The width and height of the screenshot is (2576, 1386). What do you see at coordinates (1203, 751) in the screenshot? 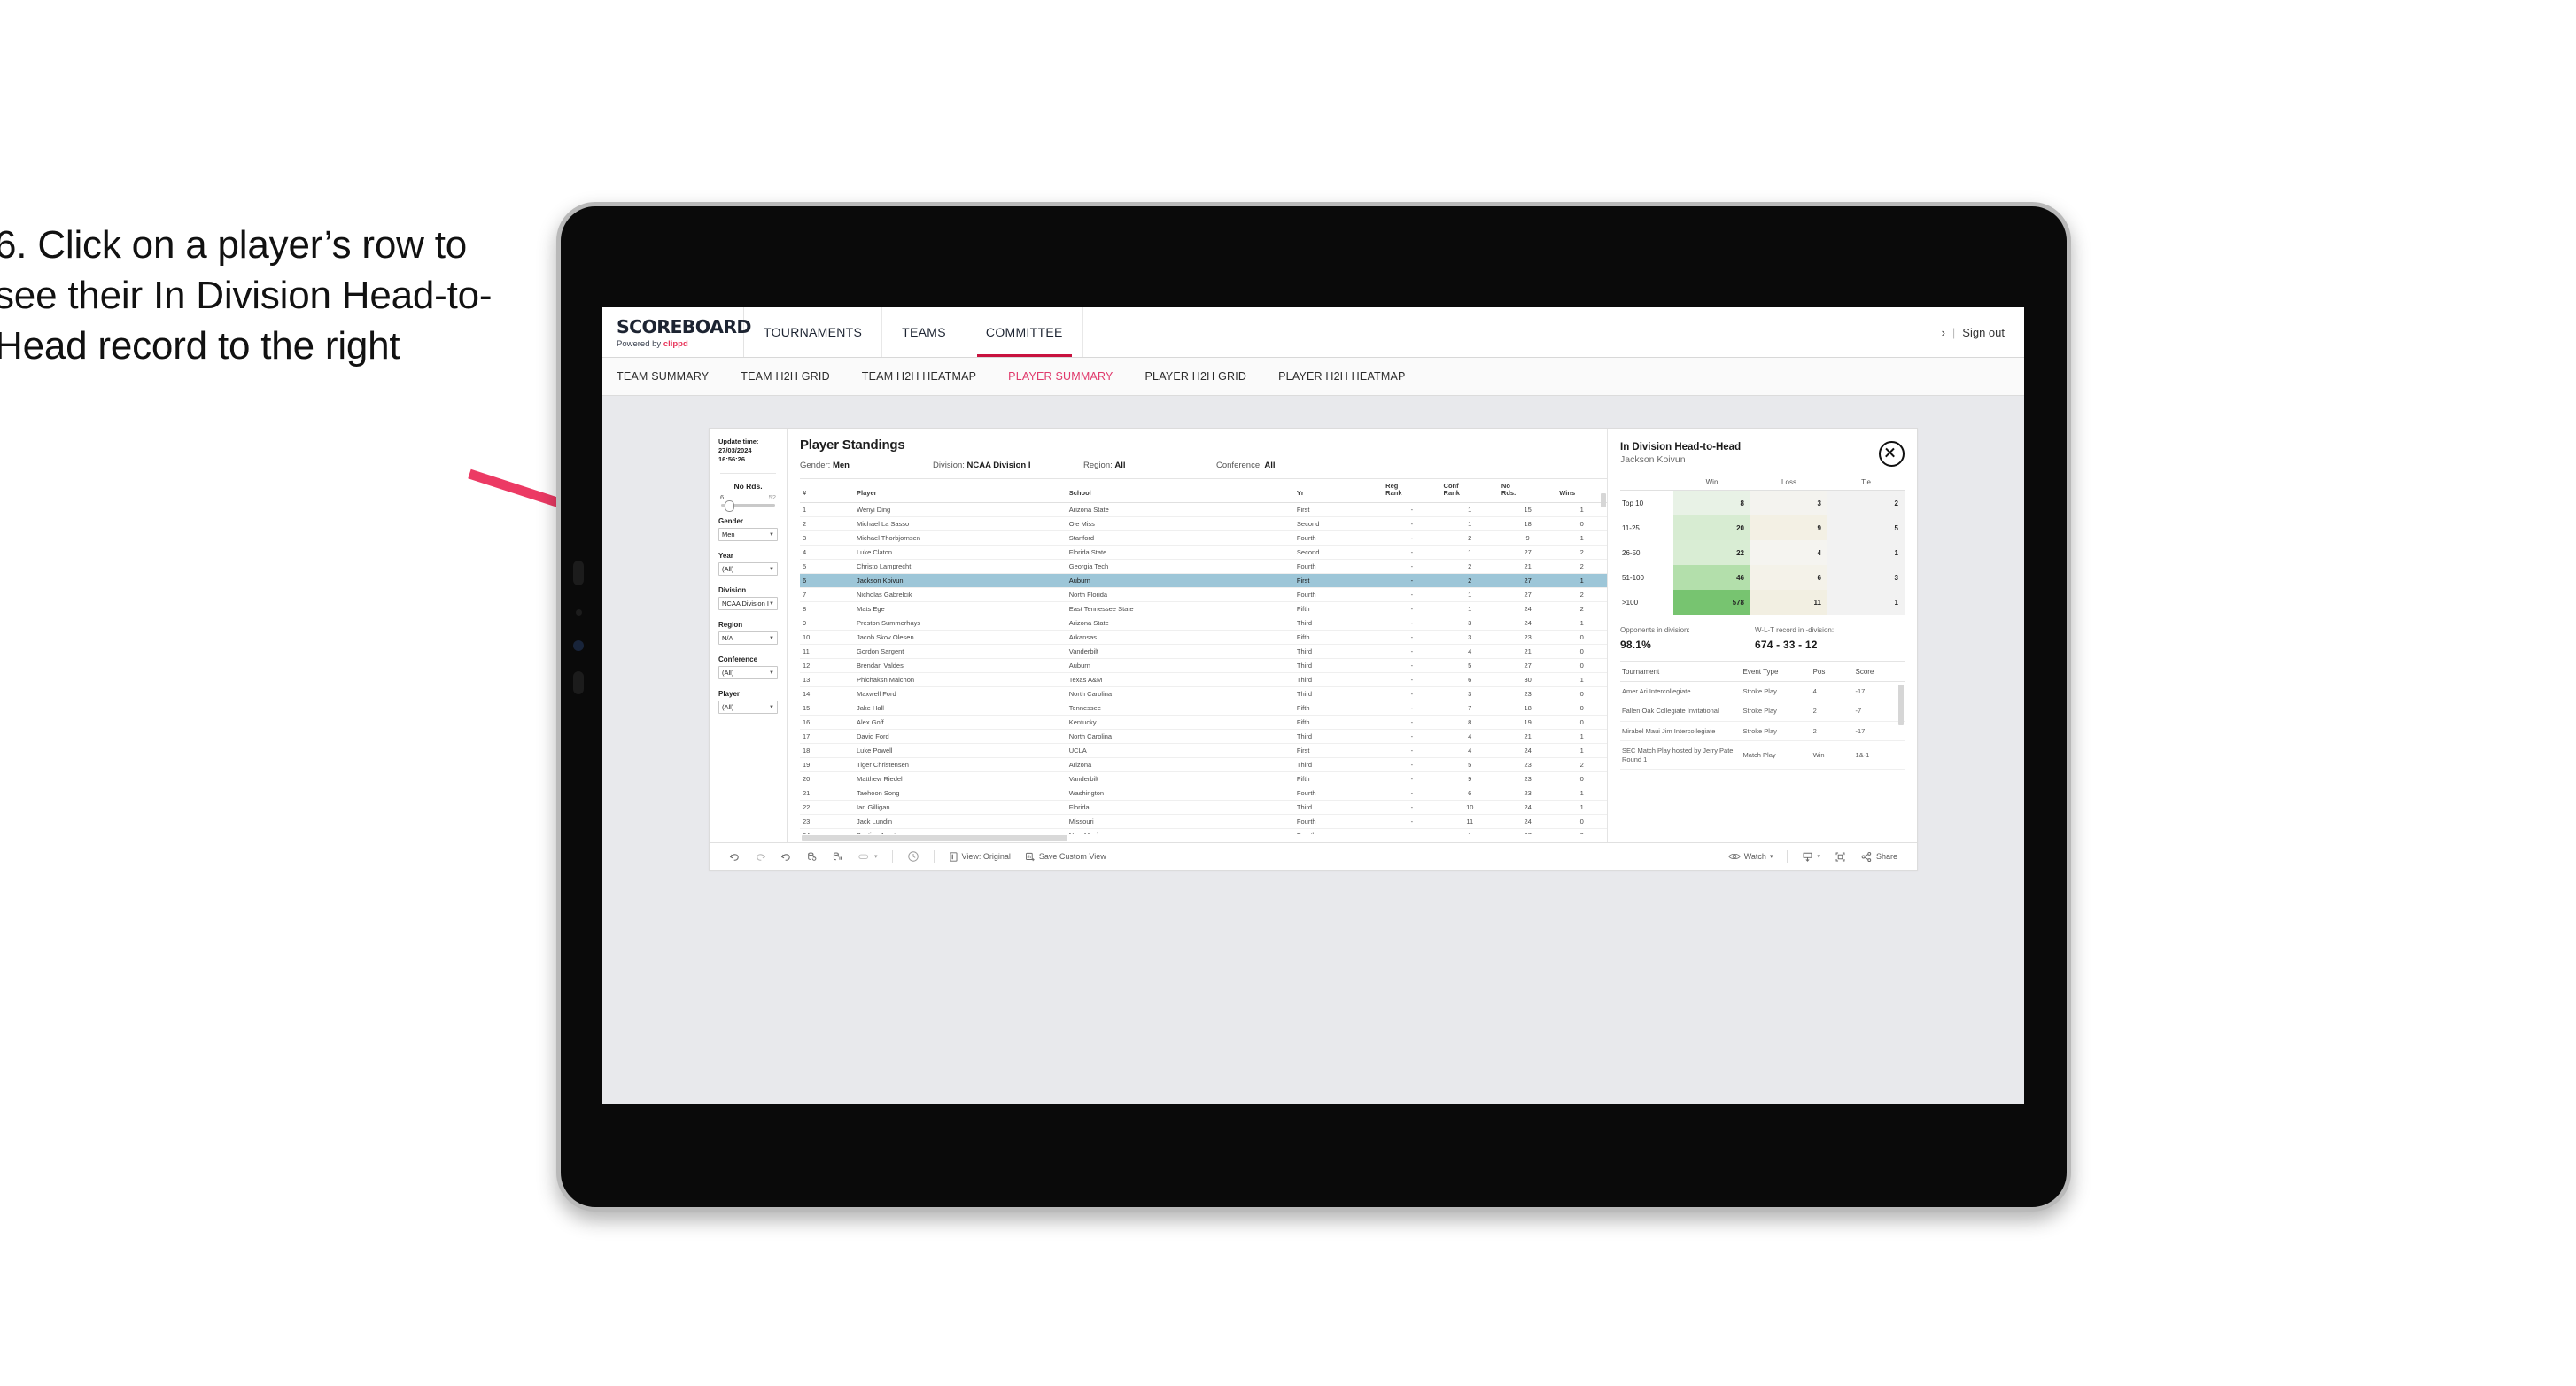
I see `table-row: 18 Luke Powell UCLA First -4 24 1` at bounding box center [1203, 751].